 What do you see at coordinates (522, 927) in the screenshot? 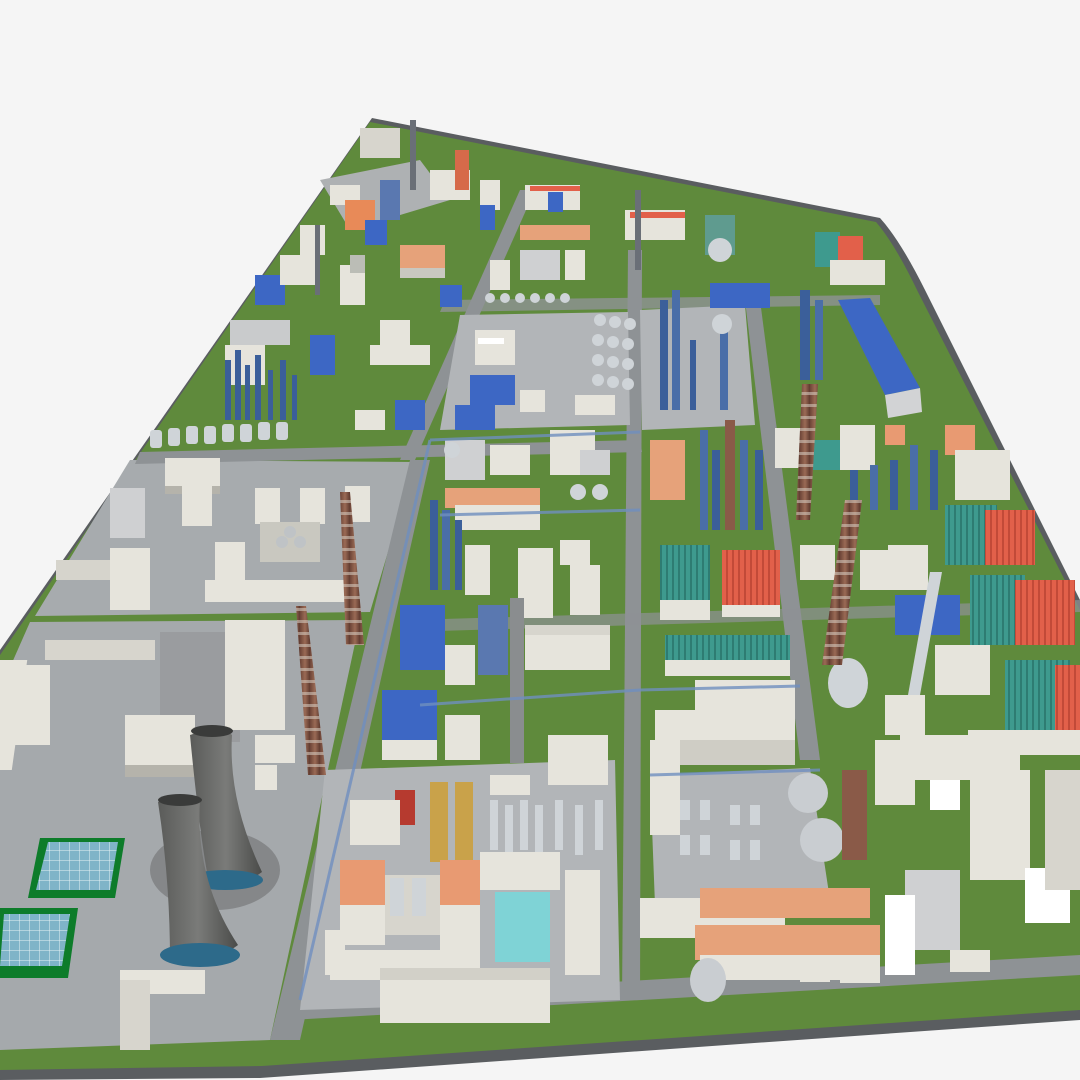
I see `cooling-pool` at bounding box center [522, 927].